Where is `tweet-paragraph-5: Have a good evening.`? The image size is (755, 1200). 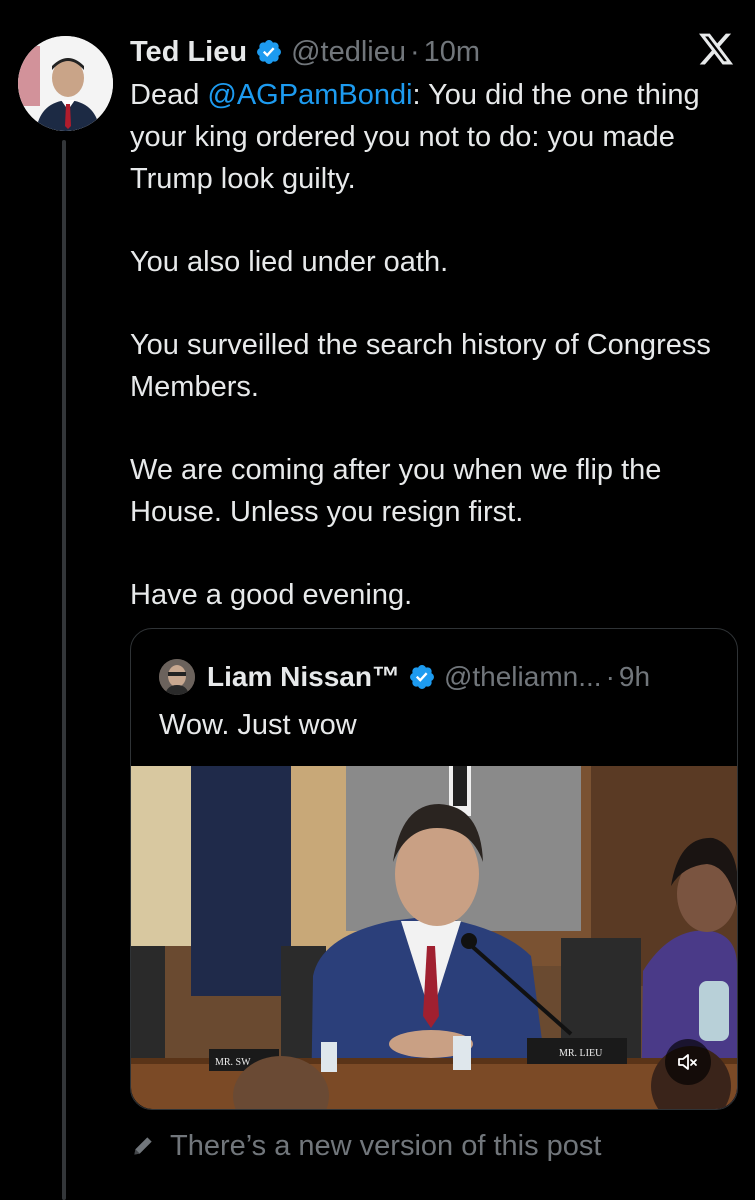 tweet-paragraph-5: Have a good evening. is located at coordinates (271, 595).